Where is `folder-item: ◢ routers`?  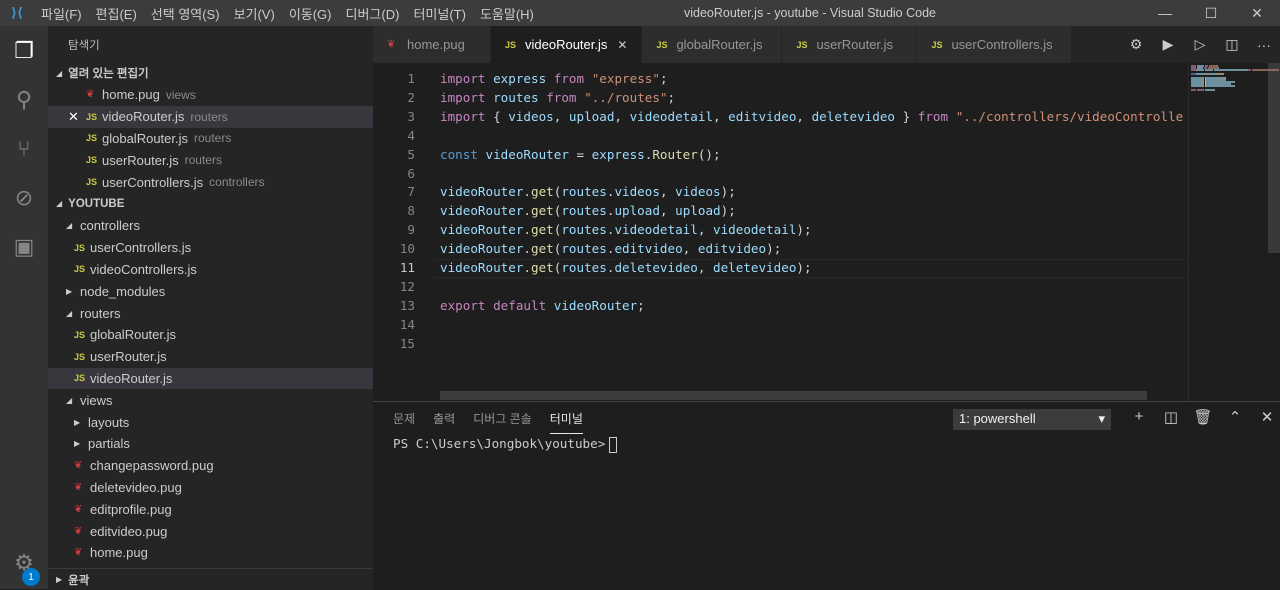
folder-item: ◢ routers is located at coordinates (210, 313).